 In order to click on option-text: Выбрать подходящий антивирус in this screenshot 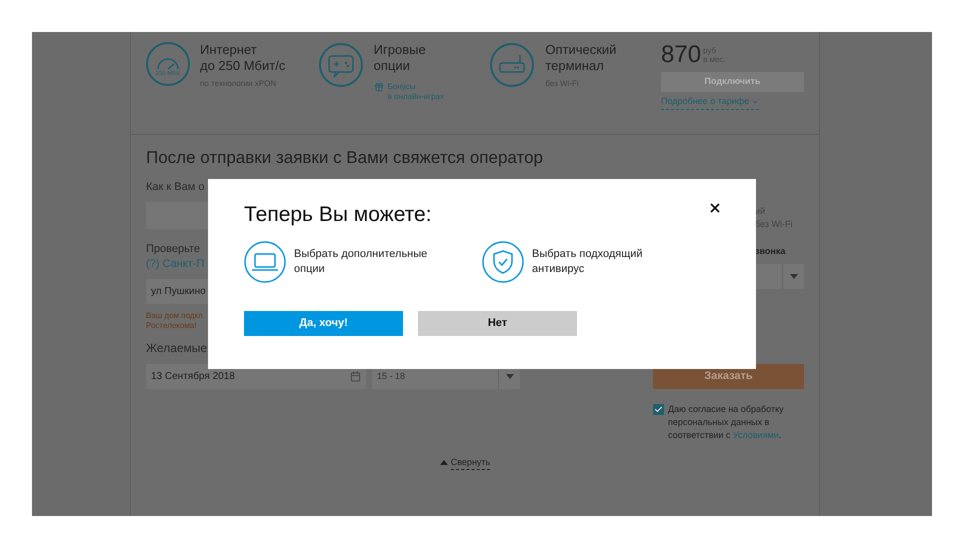, I will do `click(588, 262)`.